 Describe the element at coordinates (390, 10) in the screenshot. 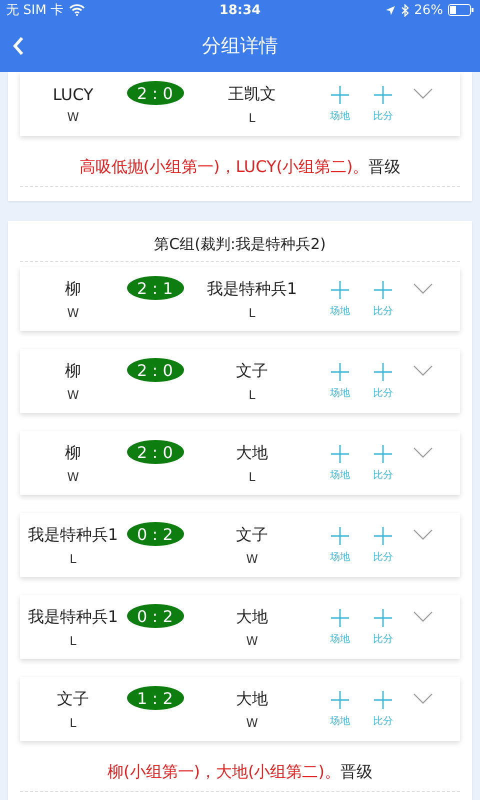

I see `location-arrow-icon` at that location.